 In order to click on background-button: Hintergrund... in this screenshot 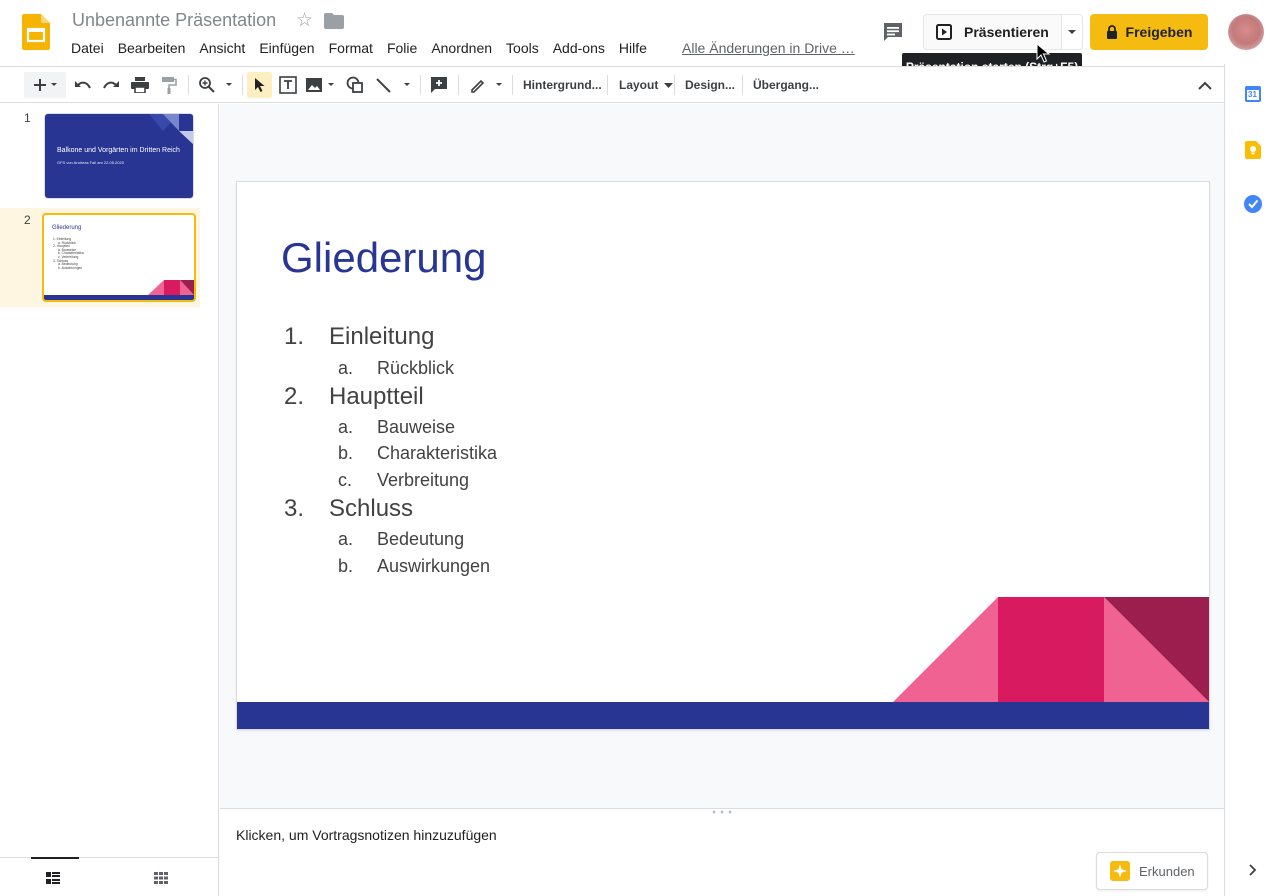, I will do `click(562, 85)`.